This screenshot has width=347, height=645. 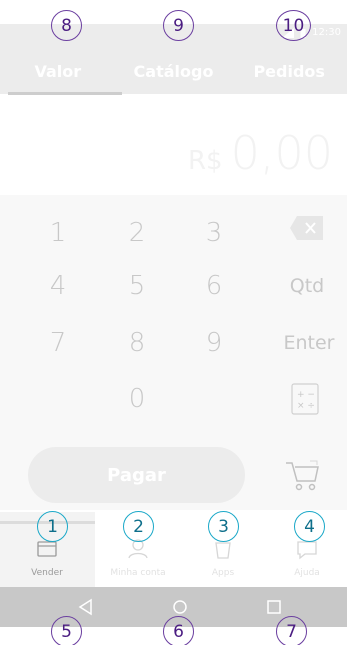 I want to click on tab-valor: Valor, so click(x=58, y=74).